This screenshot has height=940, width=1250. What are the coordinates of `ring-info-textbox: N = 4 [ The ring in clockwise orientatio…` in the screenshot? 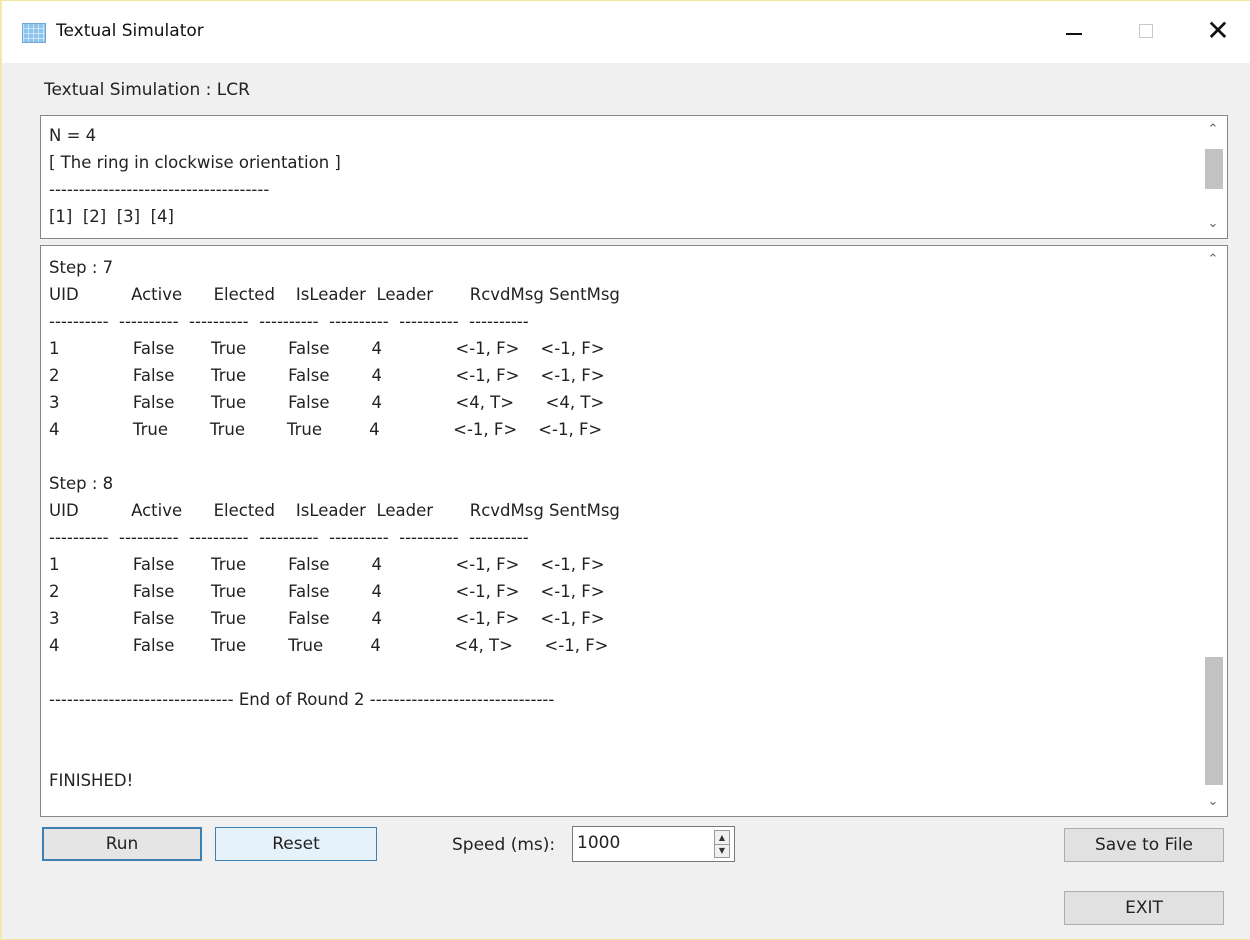 It's located at (634, 177).